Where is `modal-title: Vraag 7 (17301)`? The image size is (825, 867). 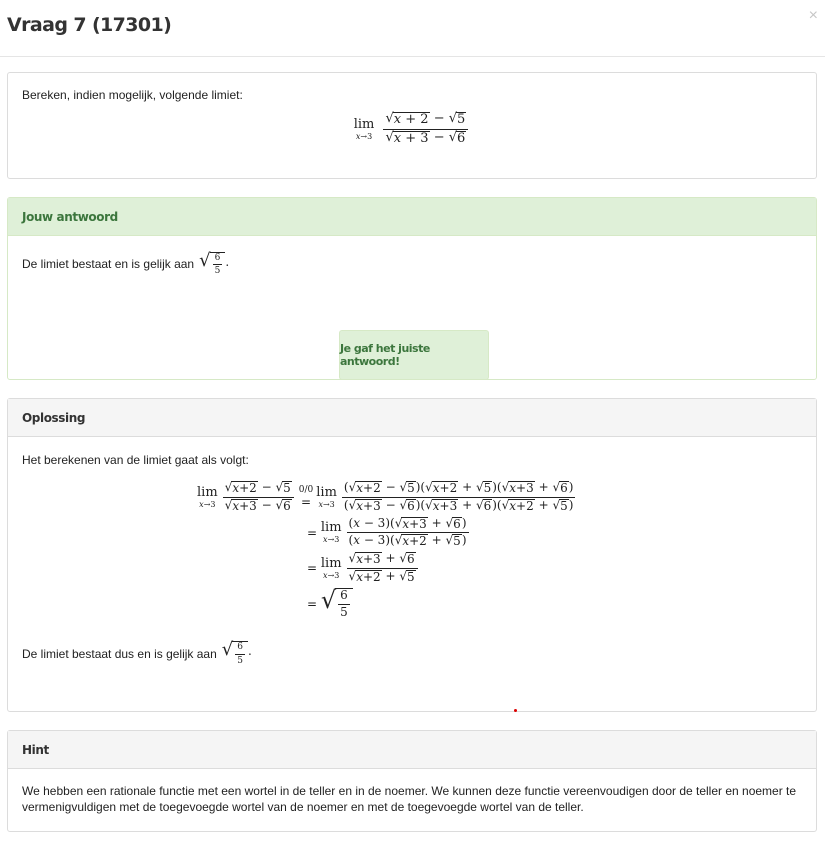
modal-title: Vraag 7 (17301) is located at coordinates (89, 25).